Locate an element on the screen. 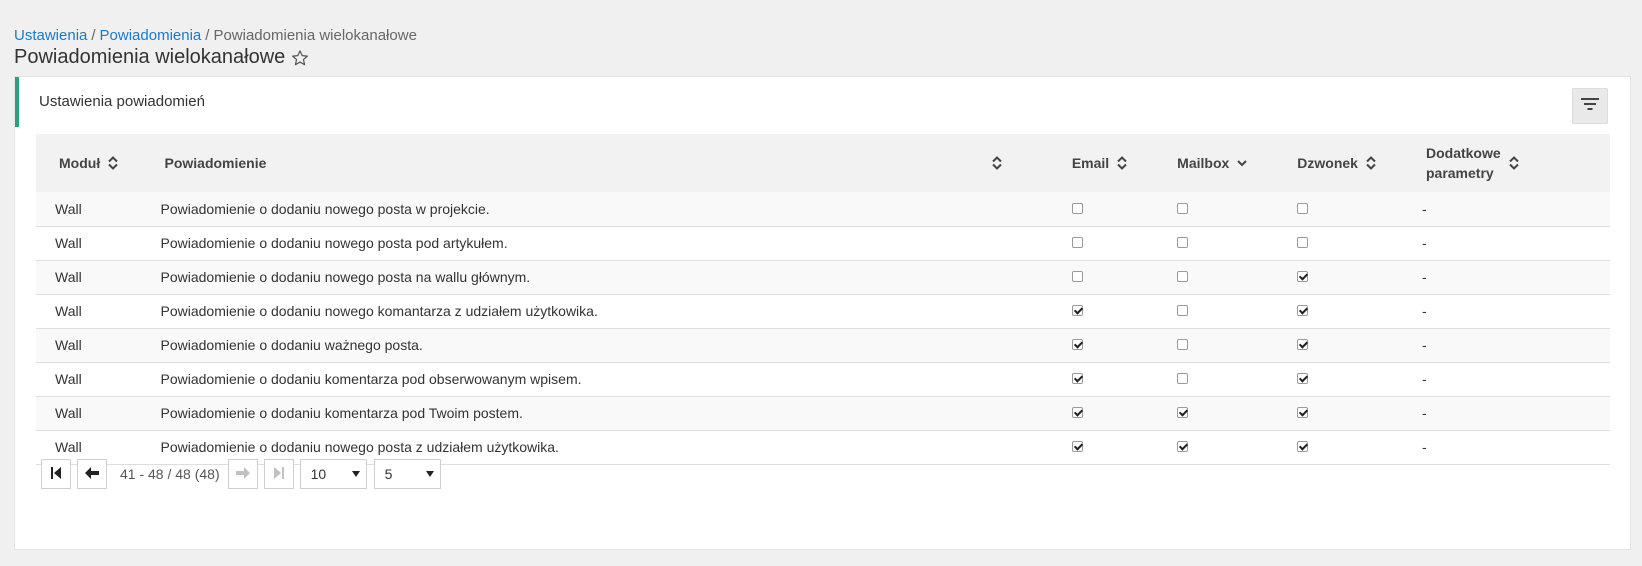 This screenshot has width=1642, height=566. panel-accent-bar is located at coordinates (17, 102).